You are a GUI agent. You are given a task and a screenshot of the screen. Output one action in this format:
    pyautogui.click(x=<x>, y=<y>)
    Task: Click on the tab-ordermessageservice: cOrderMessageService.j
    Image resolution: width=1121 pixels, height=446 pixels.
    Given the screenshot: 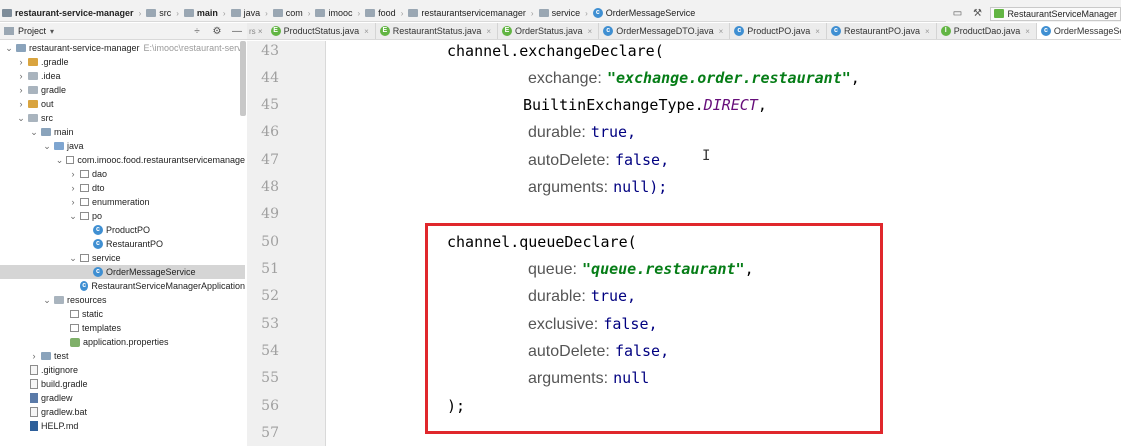 What is the action you would take?
    pyautogui.click(x=1078, y=31)
    